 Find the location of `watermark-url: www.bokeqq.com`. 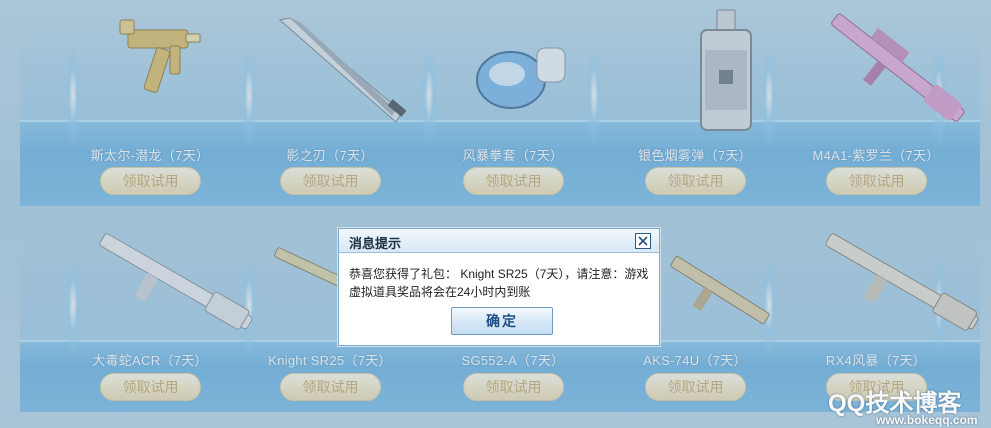

watermark-url: www.bokeqq.com is located at coordinates (927, 420).